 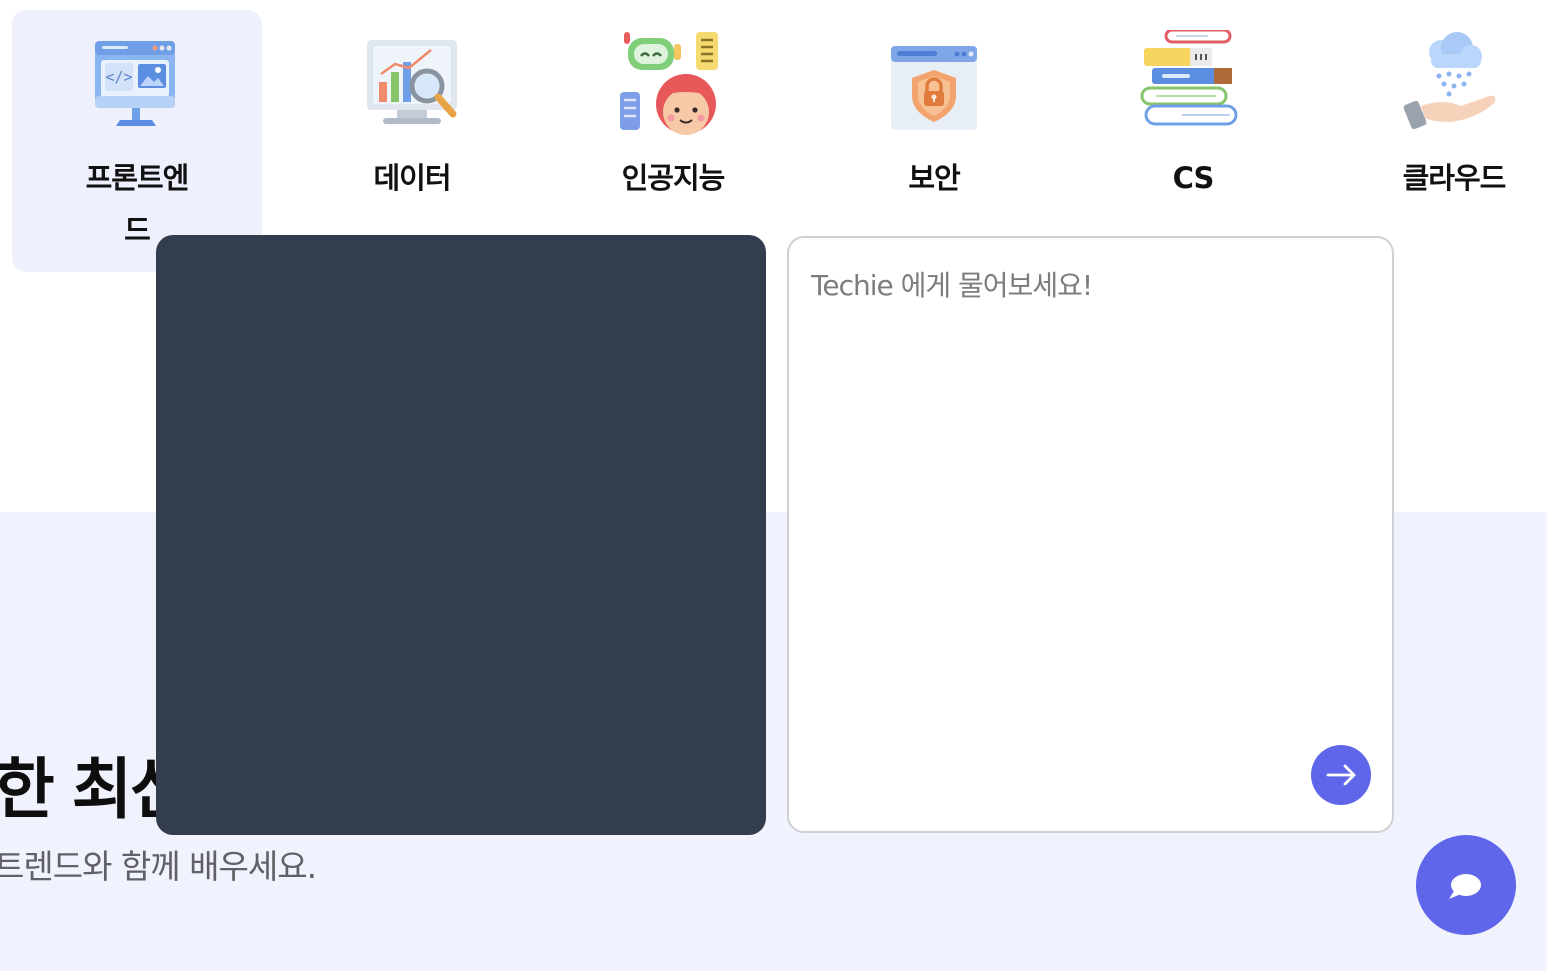 I want to click on chat-open-button, so click(x=1466, y=885).